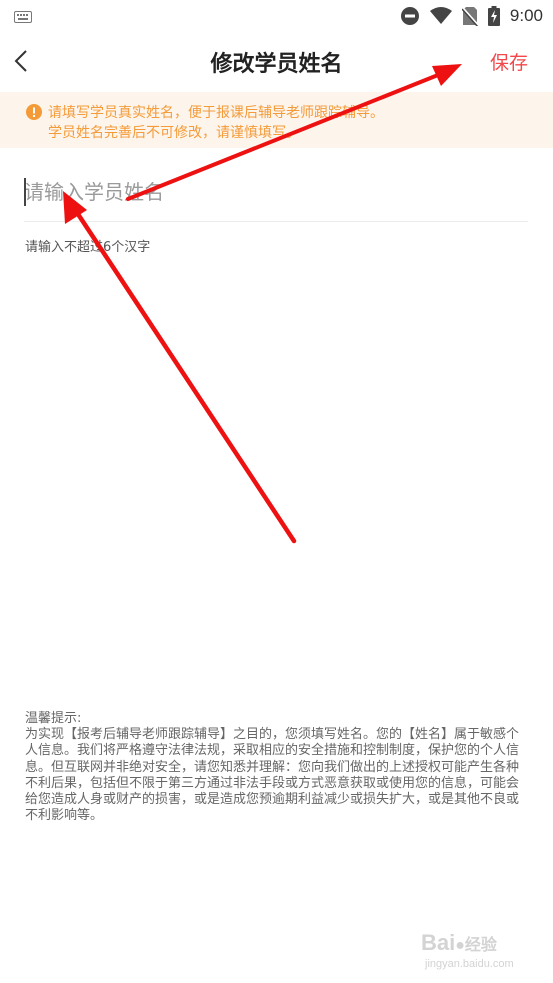  What do you see at coordinates (53, 718) in the screenshot?
I see `tips-title: 温馨提示:` at bounding box center [53, 718].